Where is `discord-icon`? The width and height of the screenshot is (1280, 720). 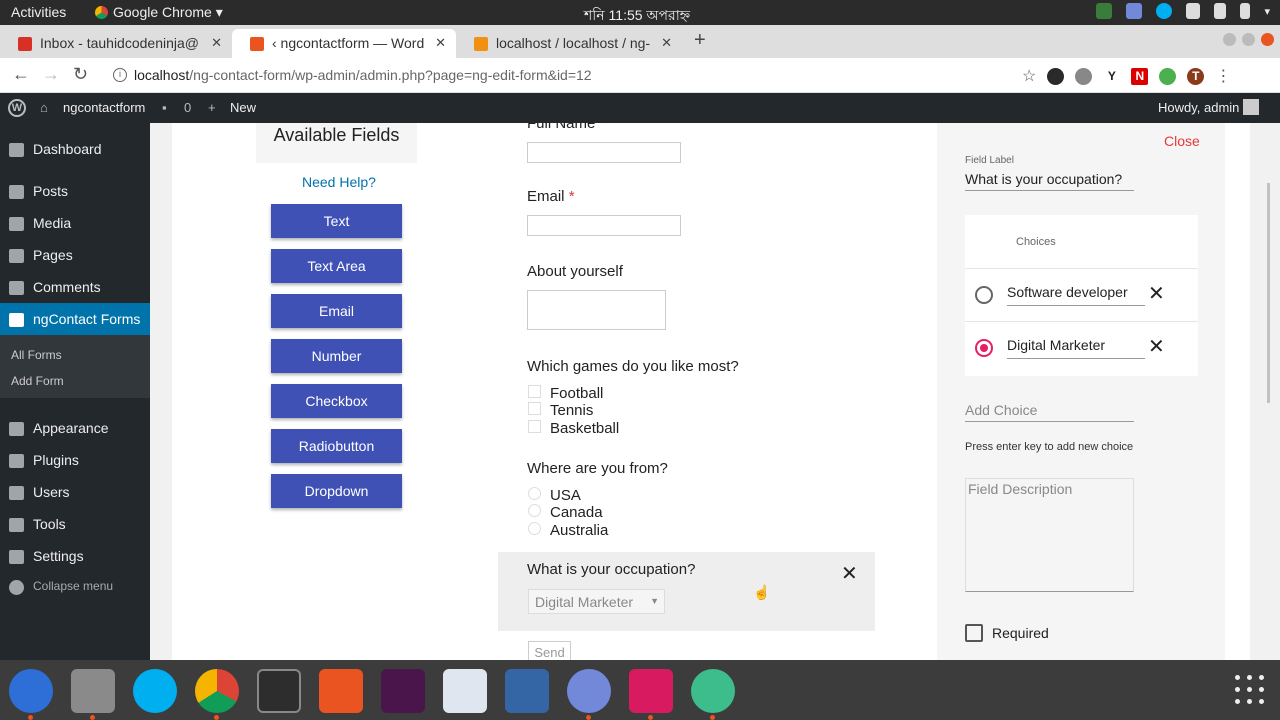 discord-icon is located at coordinates (589, 694).